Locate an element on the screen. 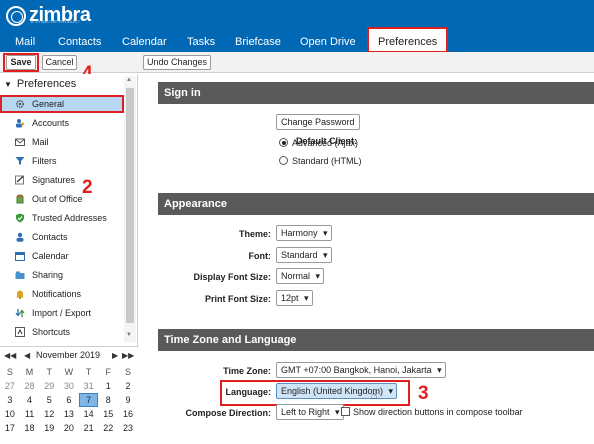  calendar-day: 13 is located at coordinates (69, 414).